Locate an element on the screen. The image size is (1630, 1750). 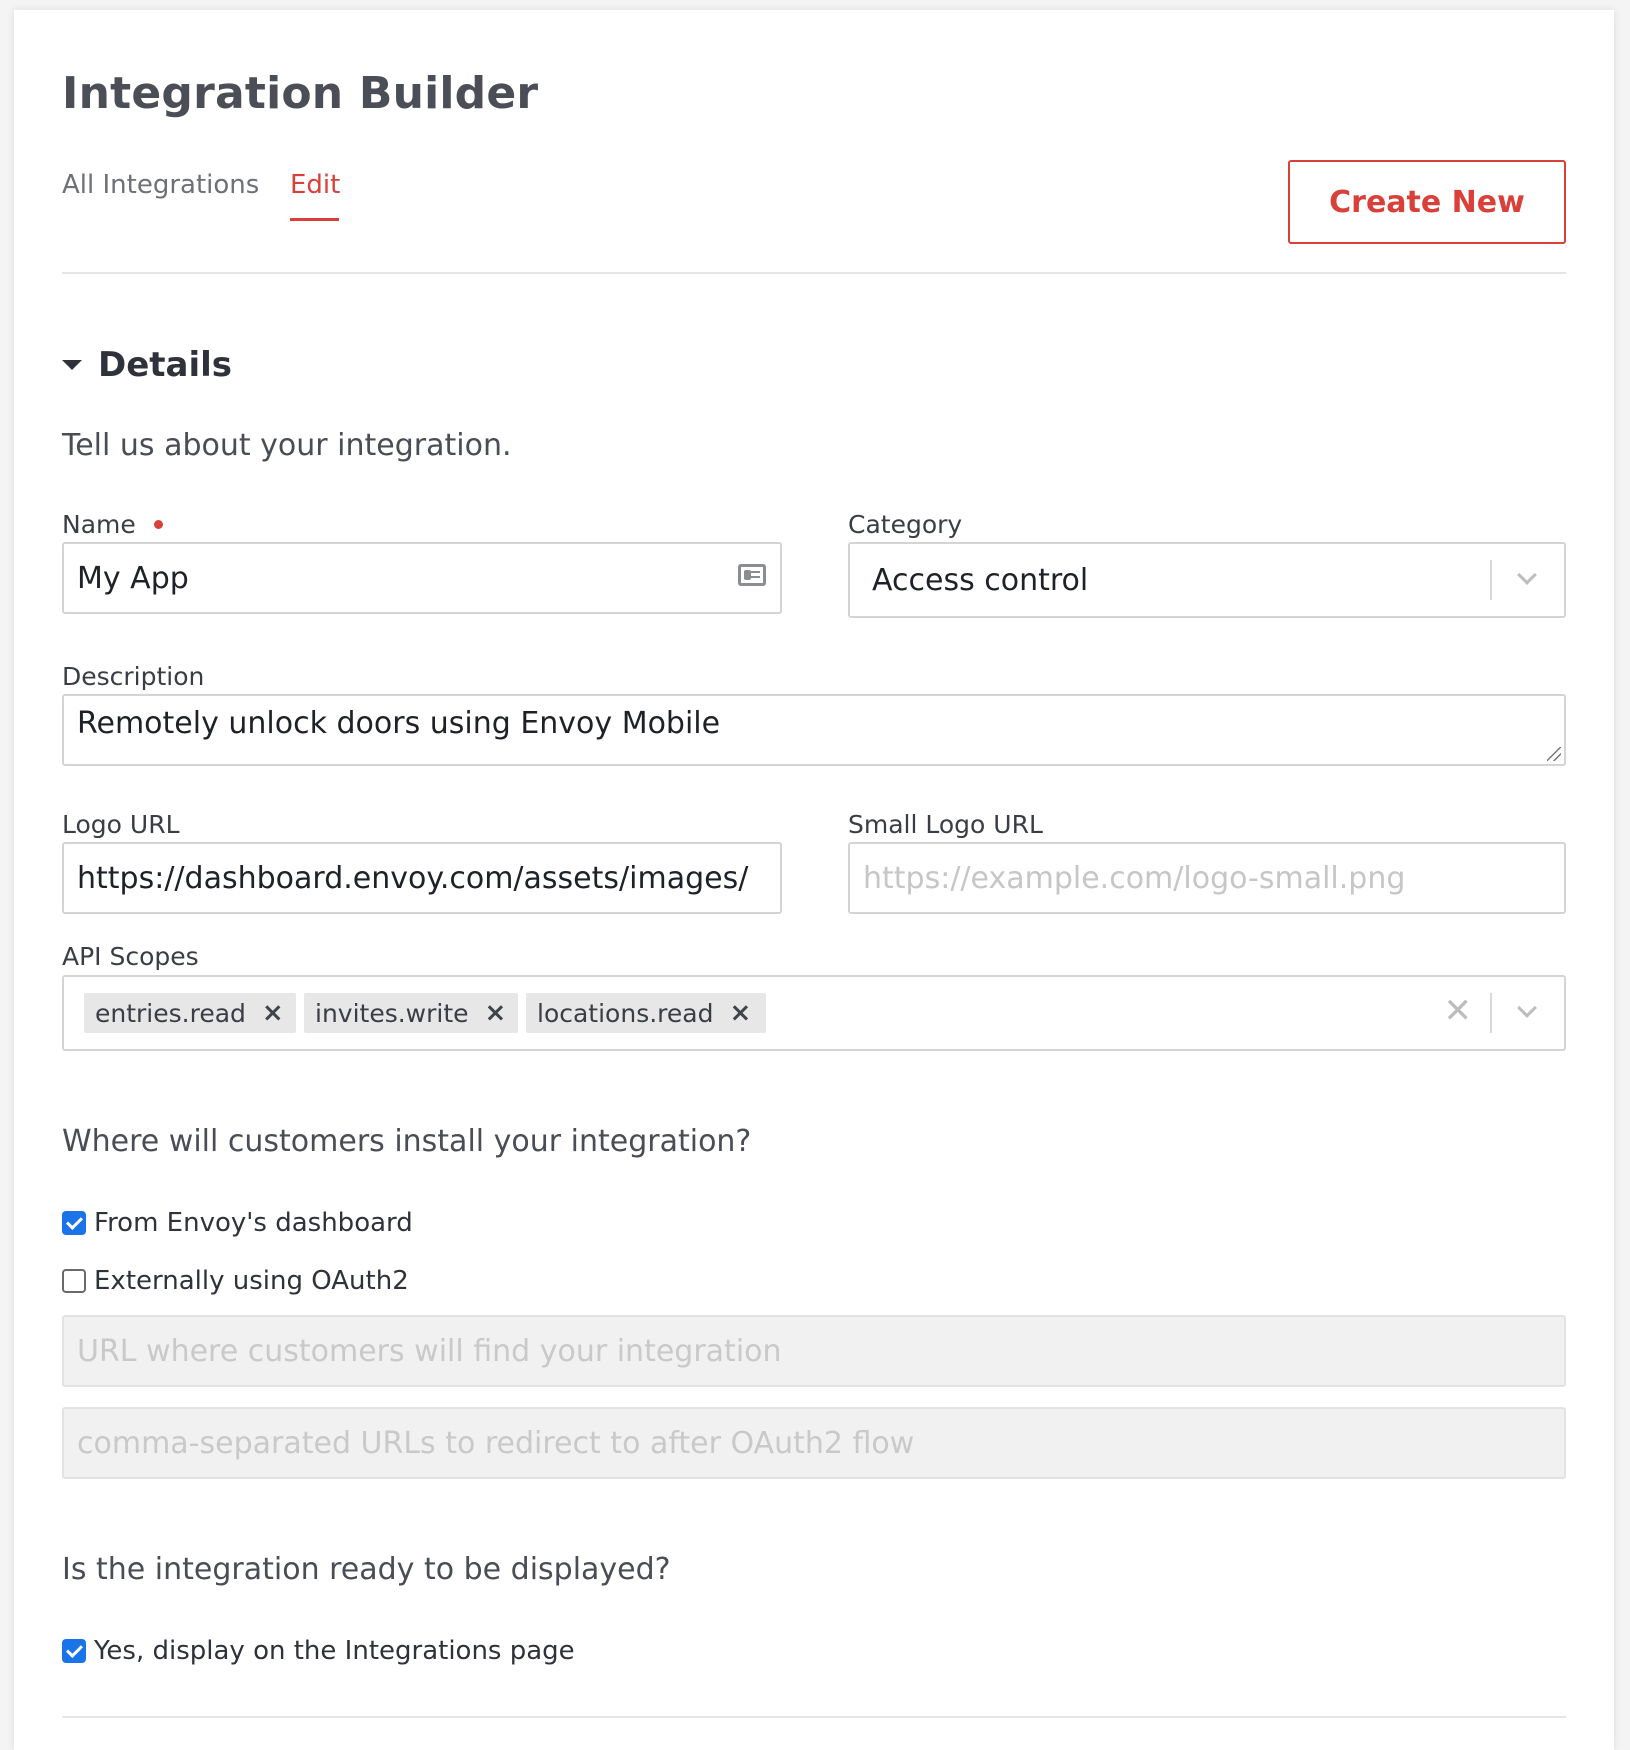
tab-edit: Edit is located at coordinates (315, 185).